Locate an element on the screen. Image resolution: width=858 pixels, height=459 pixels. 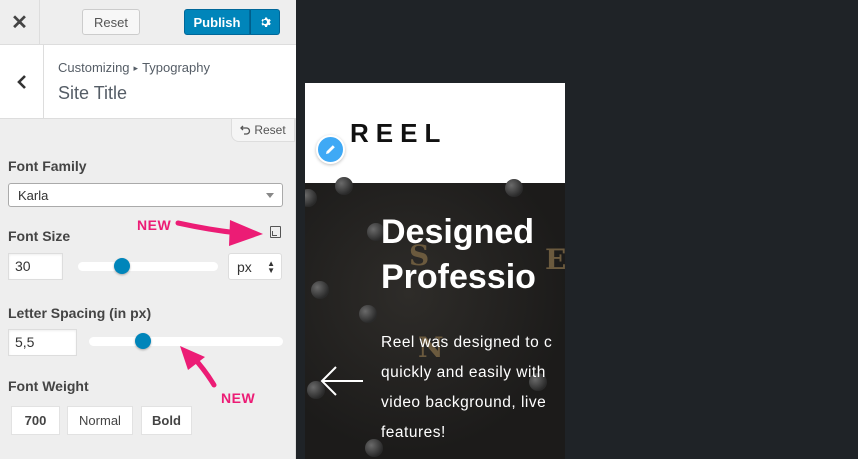
edit-shortcut-button is located at coordinates (330, 149).